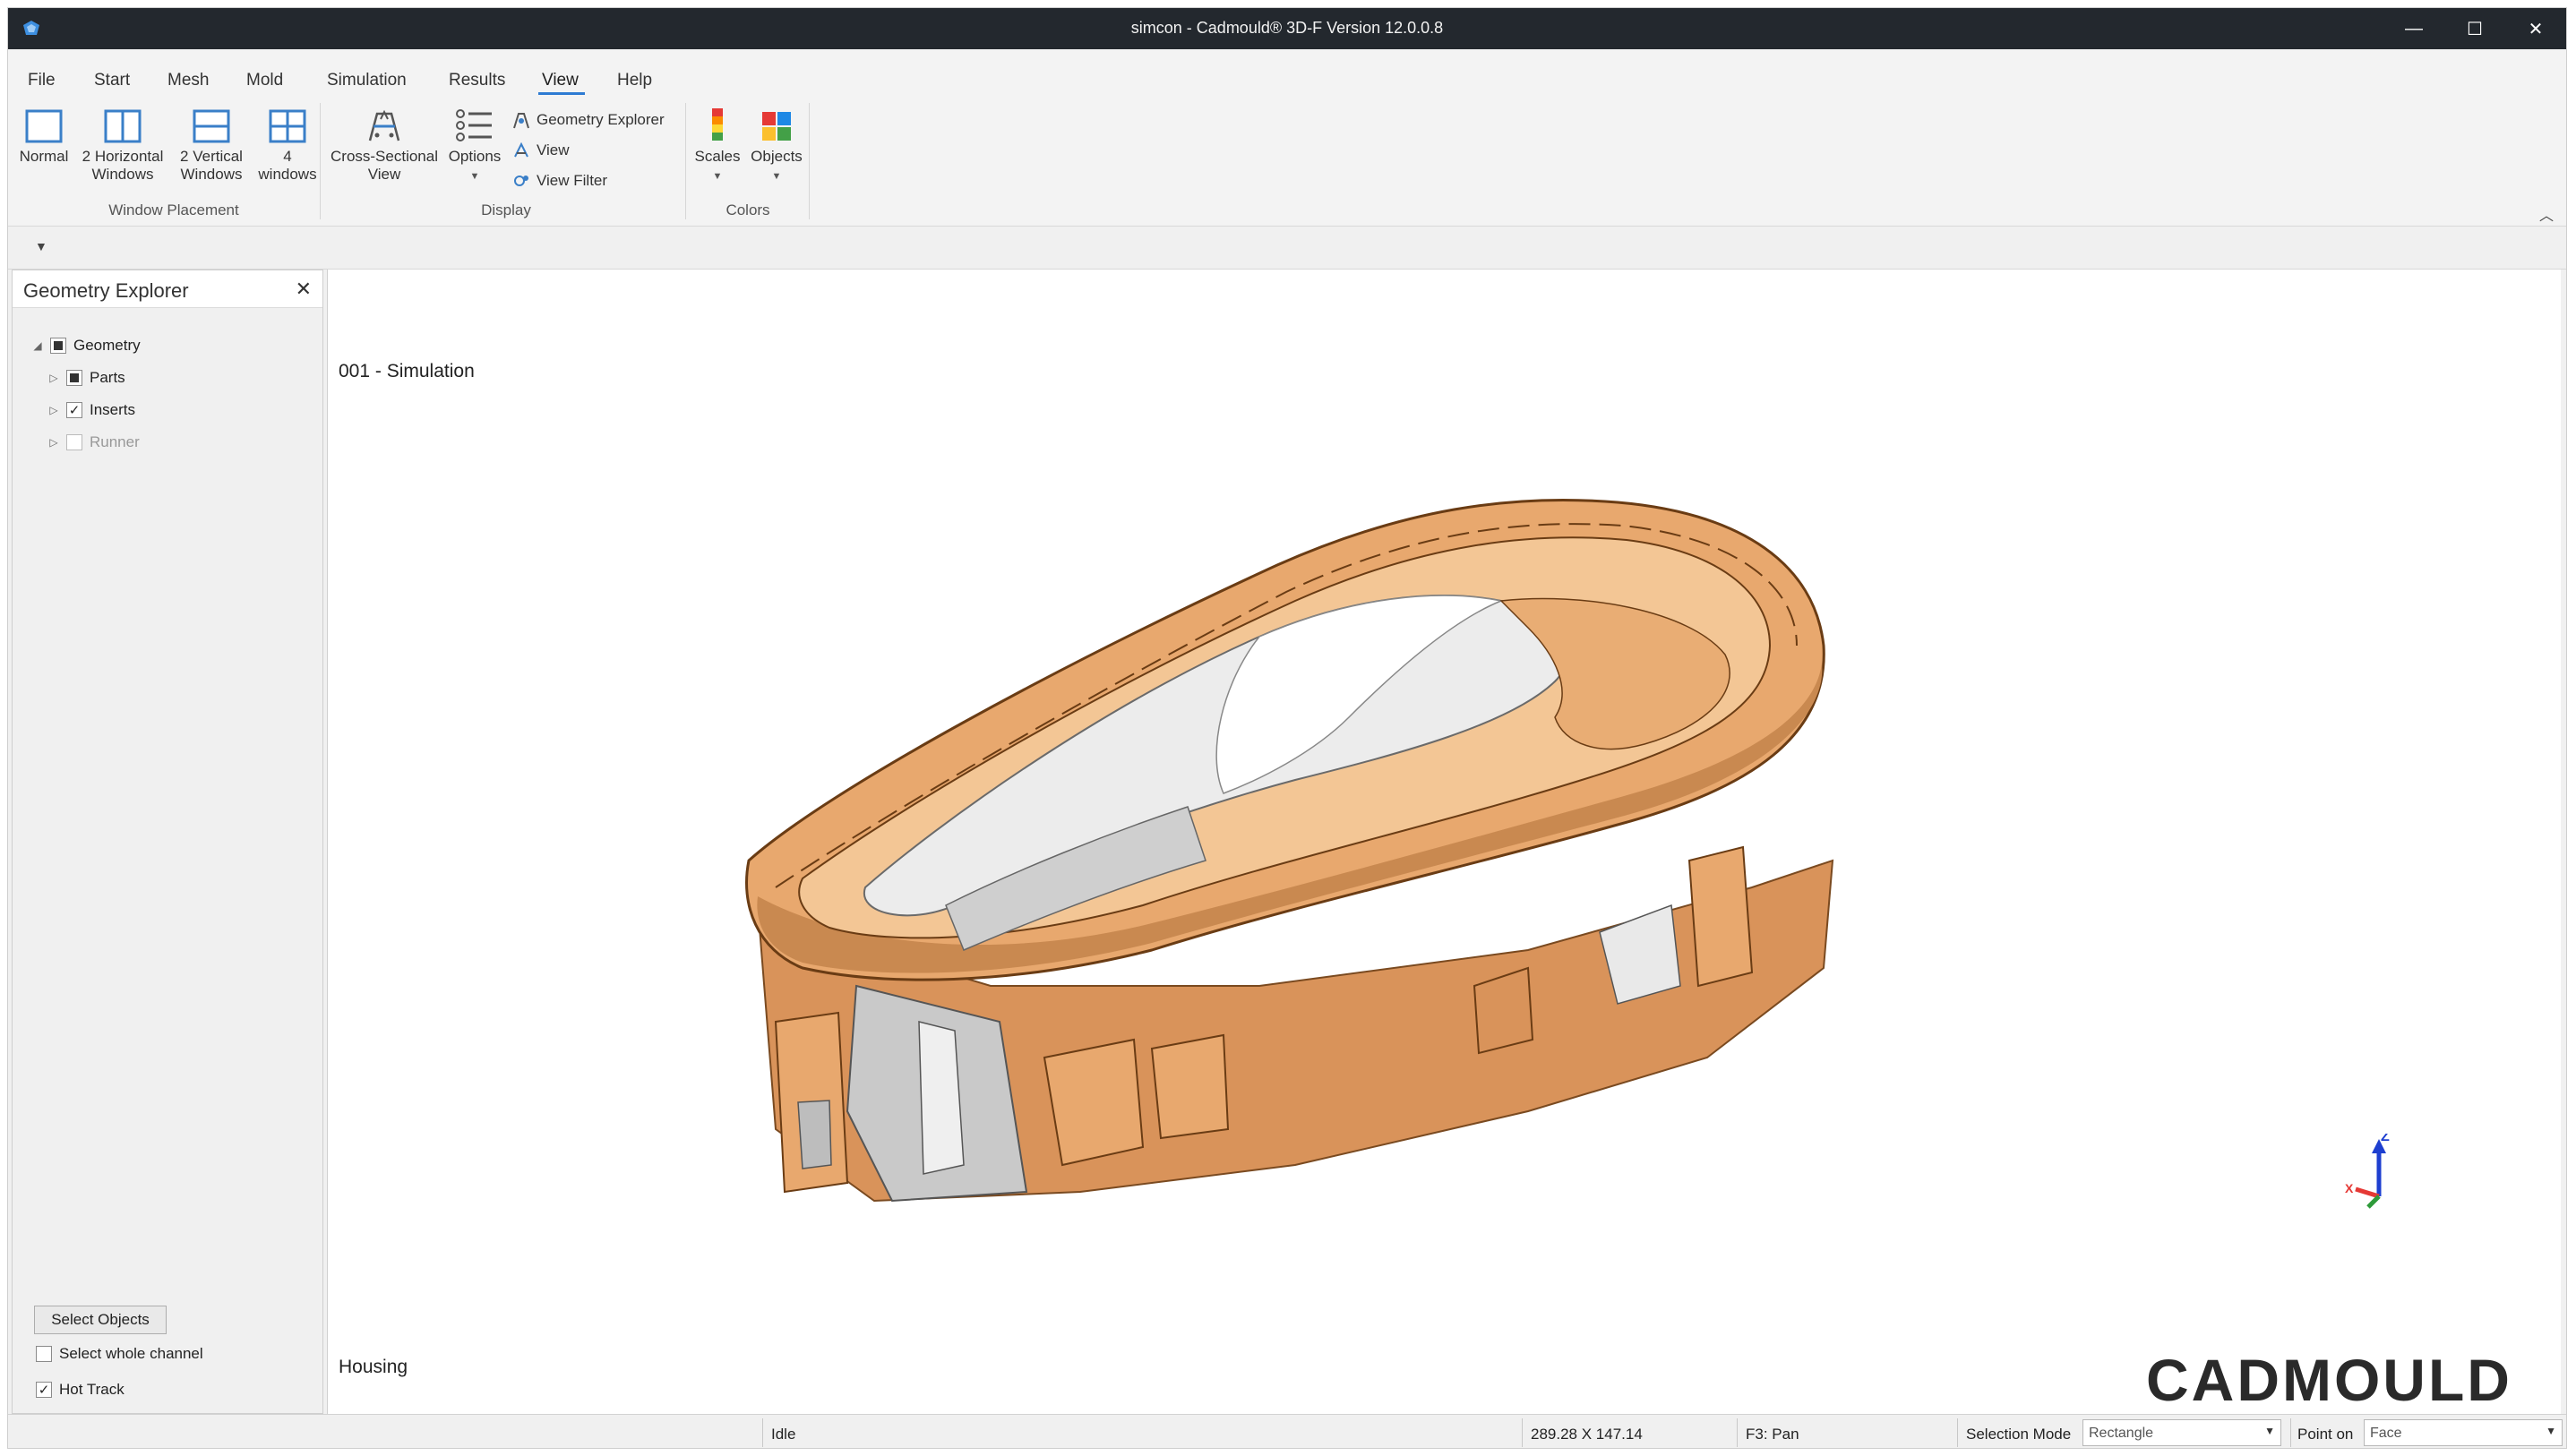 The width and height of the screenshot is (2576, 1456). I want to click on window-title: simcon - Cadmould® 3D-F Version 12.0.0.8, so click(1287, 28).